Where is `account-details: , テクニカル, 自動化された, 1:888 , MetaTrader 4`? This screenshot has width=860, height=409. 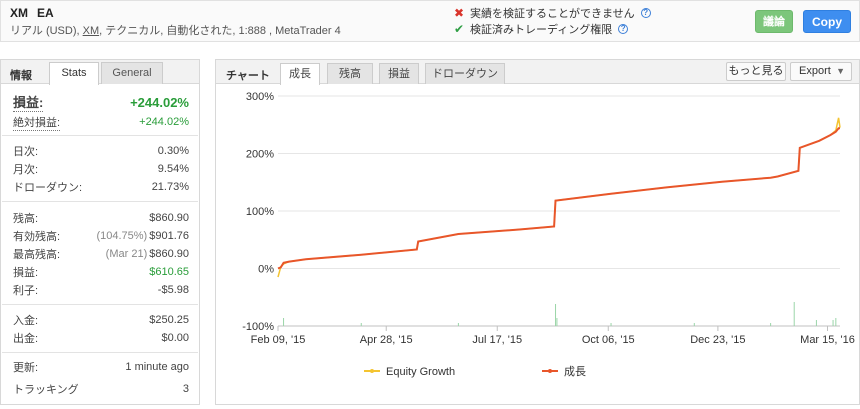 account-details: , テクニカル, 自動化された, 1:888 , MetaTrader 4 is located at coordinates (220, 31).